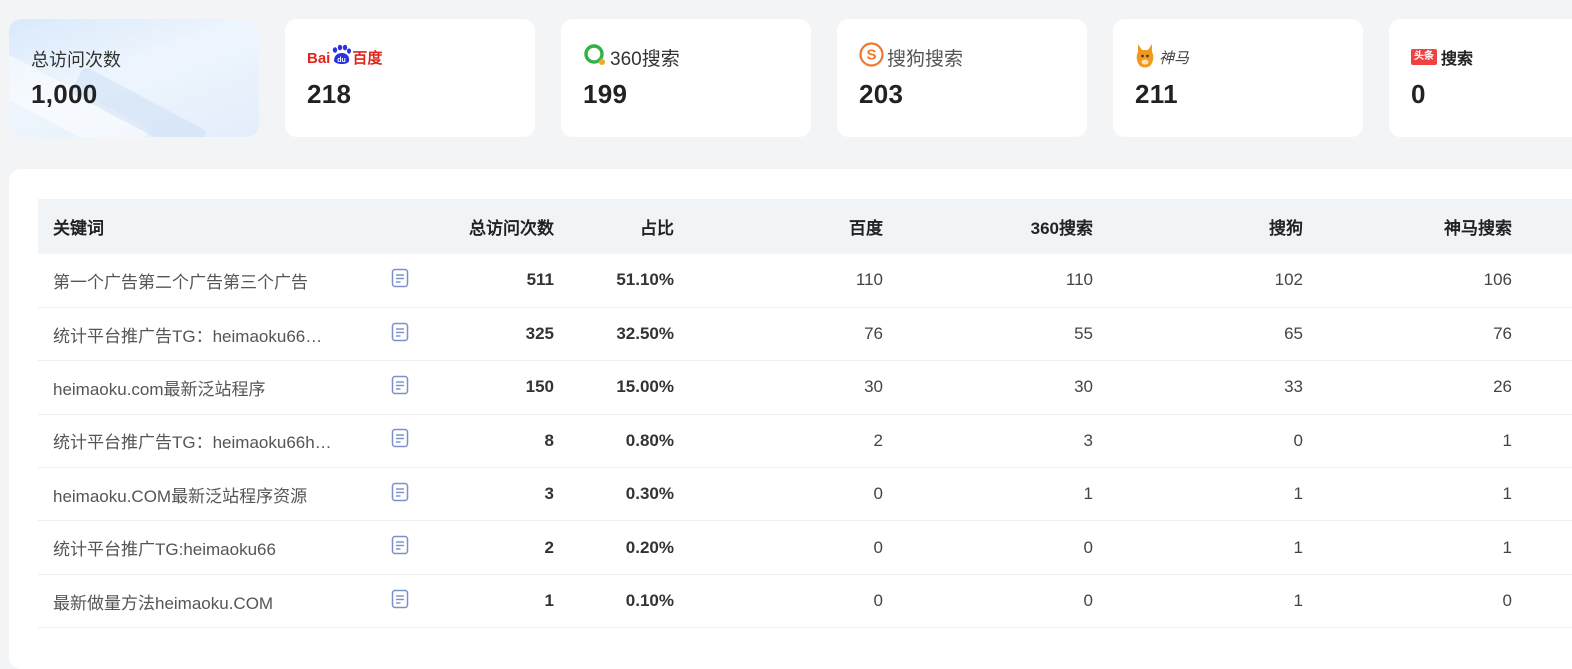  What do you see at coordinates (805, 548) in the screenshot?
I see `table-row: 统计平台推广TG:heimaoku66 2 0.20% 0 0 1 1` at bounding box center [805, 548].